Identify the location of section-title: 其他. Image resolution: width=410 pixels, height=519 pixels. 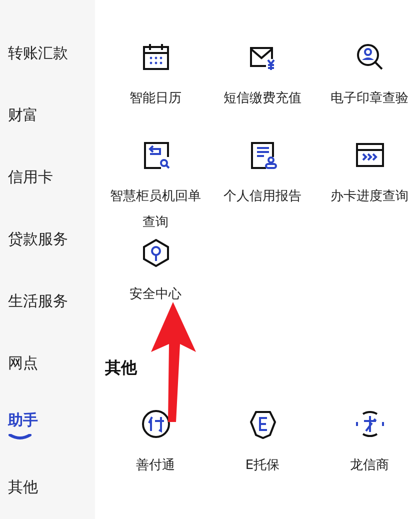
(121, 368).